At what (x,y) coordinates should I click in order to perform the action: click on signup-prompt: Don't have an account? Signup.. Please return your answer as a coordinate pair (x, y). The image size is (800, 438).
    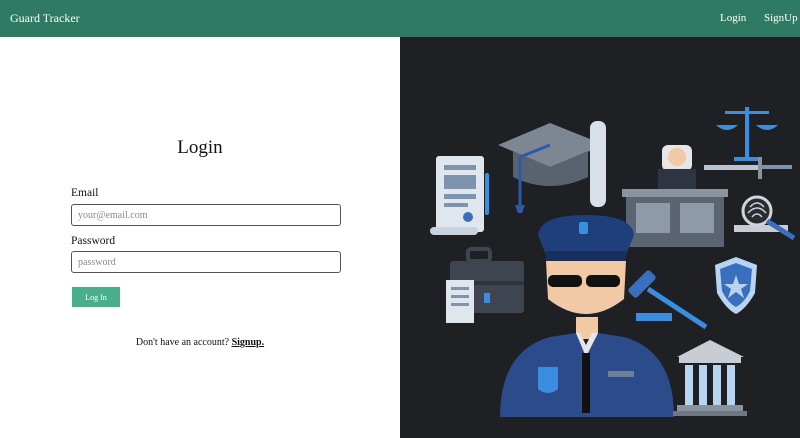
    Looking at the image, I should click on (200, 342).